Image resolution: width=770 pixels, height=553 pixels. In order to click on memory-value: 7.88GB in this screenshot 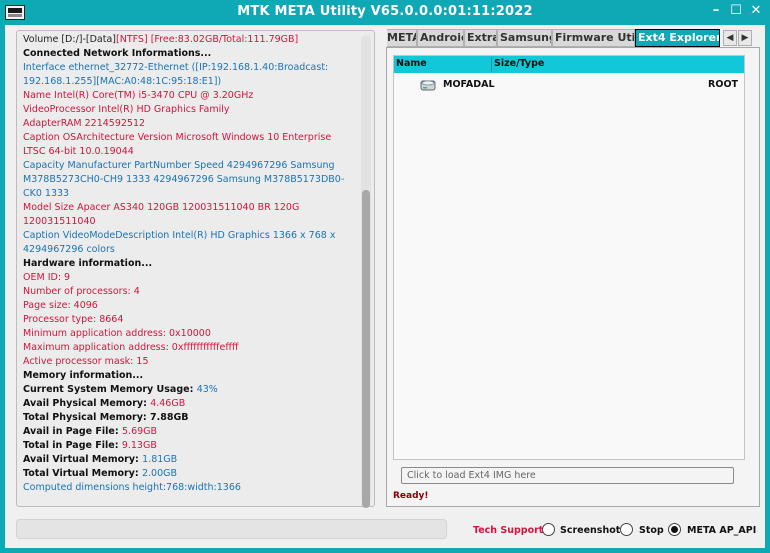, I will do `click(169, 417)`.